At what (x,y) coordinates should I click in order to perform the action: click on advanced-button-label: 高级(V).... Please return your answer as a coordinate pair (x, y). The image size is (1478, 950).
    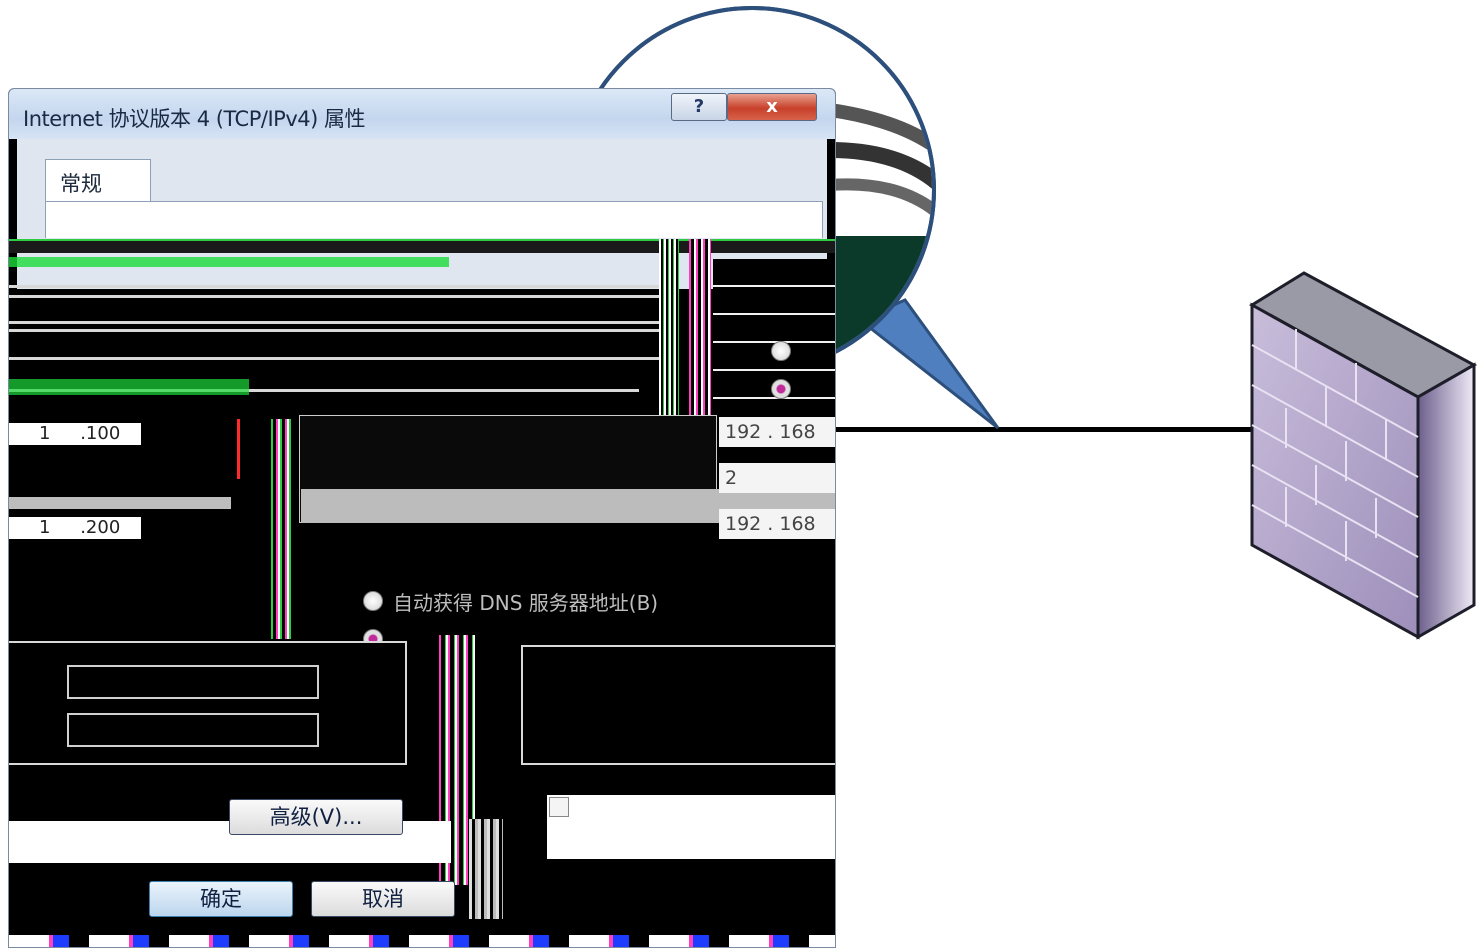
    Looking at the image, I should click on (316, 817).